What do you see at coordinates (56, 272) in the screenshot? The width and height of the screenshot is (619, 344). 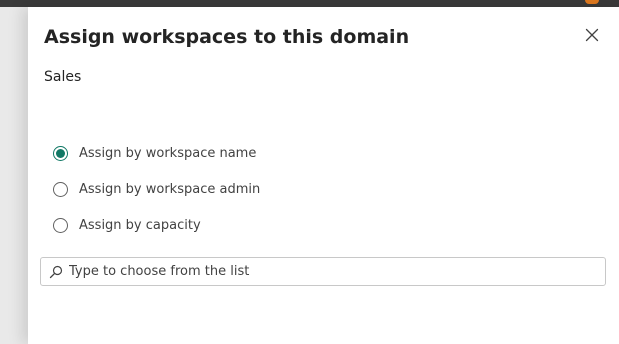 I see `search-icon` at bounding box center [56, 272].